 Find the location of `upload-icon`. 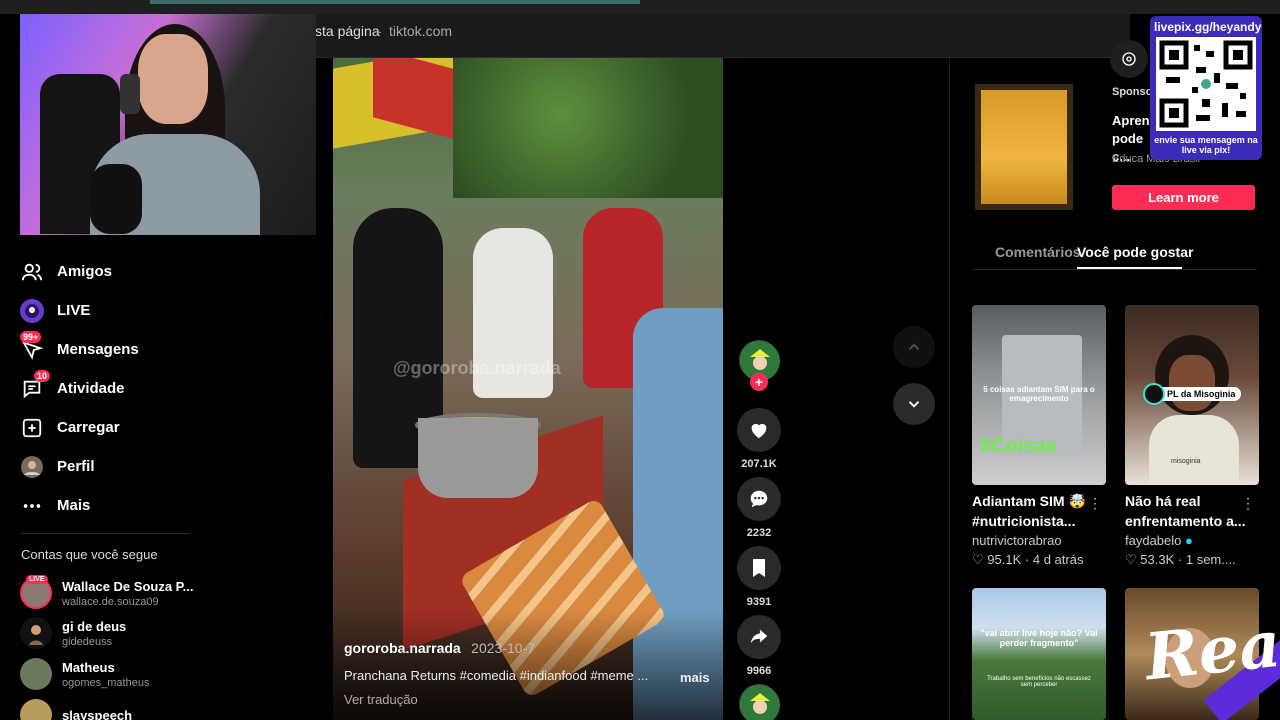

upload-icon is located at coordinates (32, 428).